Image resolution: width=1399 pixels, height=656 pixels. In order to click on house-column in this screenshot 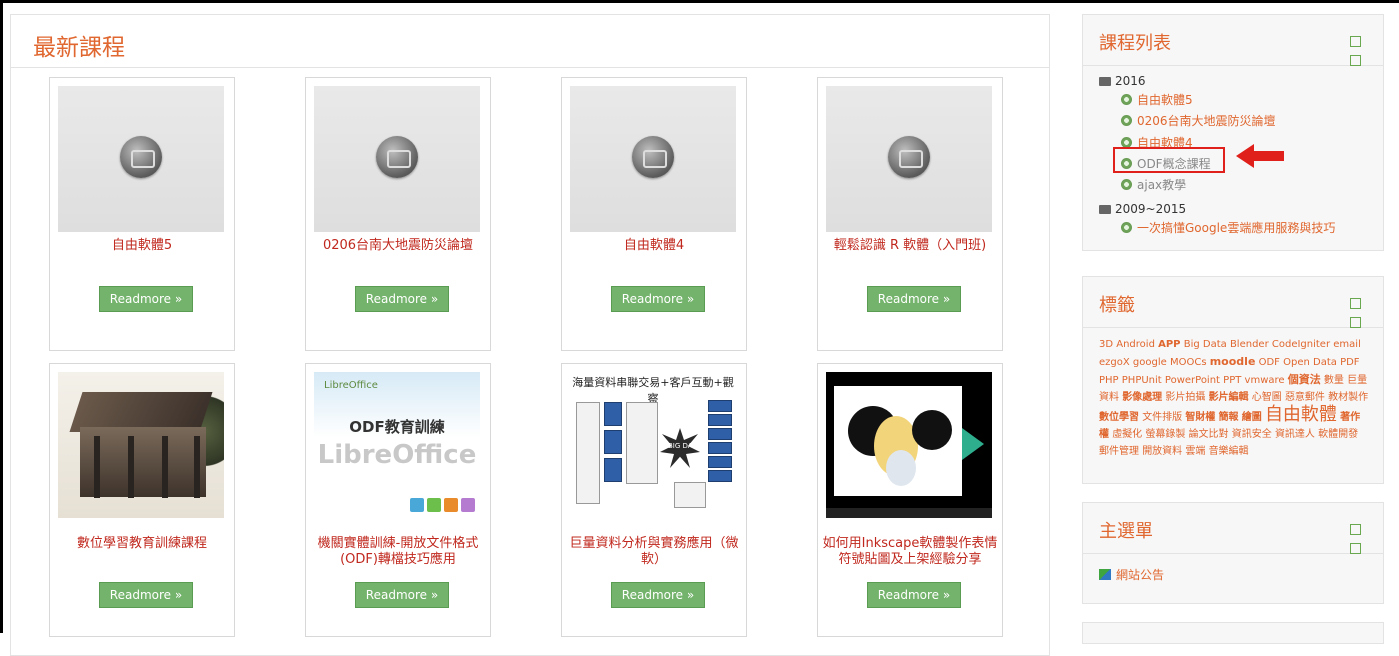, I will do `click(197, 467)`.